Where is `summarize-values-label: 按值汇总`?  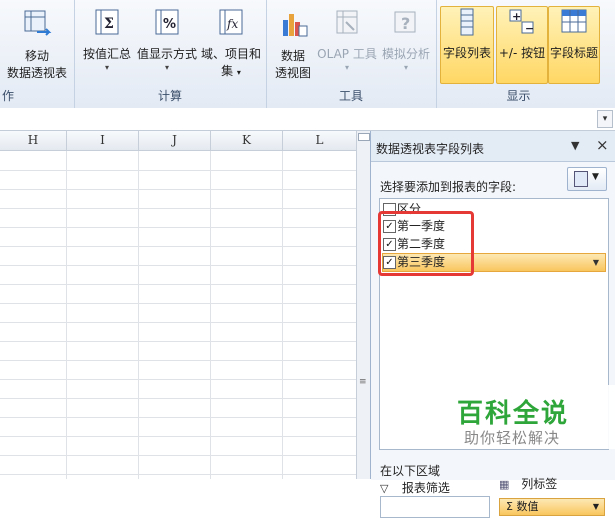
summarize-values-label: 按值汇总 is located at coordinates (106, 54).